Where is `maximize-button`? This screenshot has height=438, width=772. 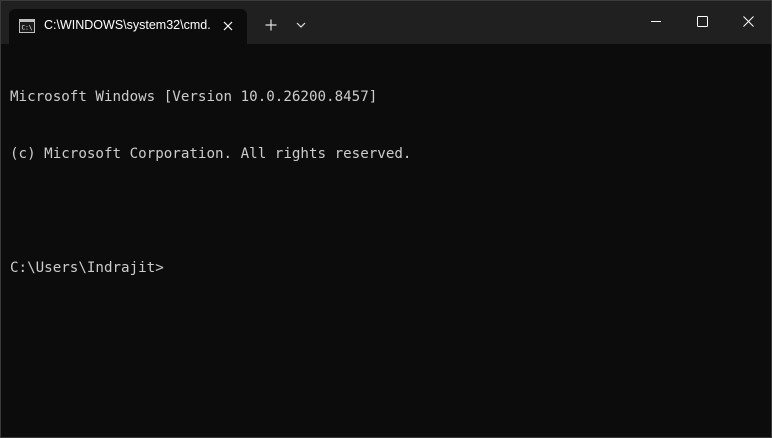
maximize-button is located at coordinates (702, 21).